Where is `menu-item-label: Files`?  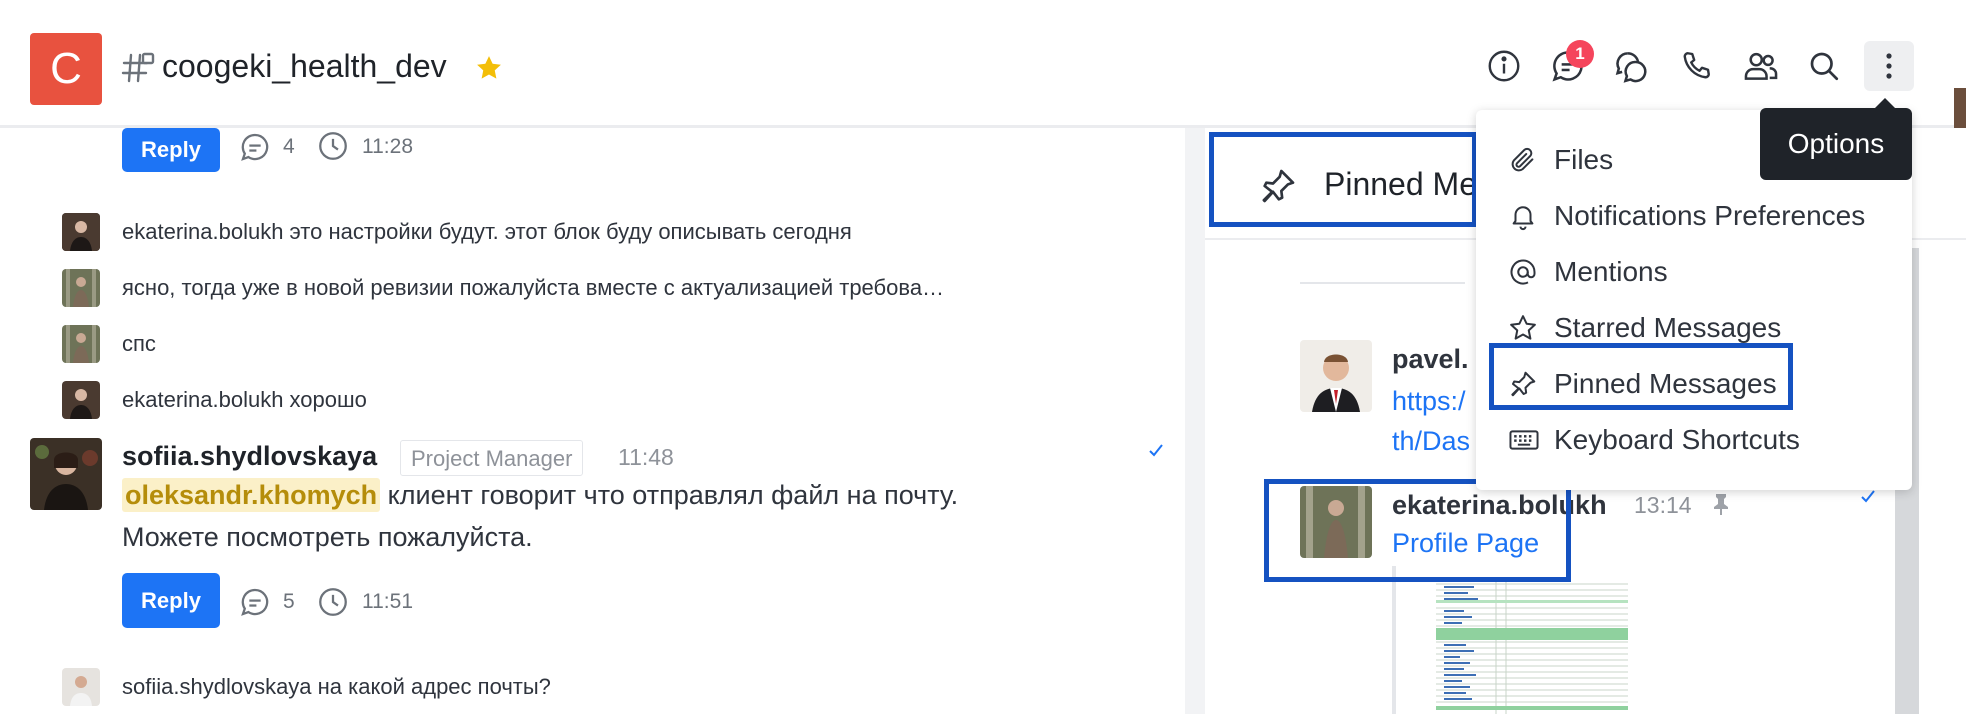 menu-item-label: Files is located at coordinates (1584, 159).